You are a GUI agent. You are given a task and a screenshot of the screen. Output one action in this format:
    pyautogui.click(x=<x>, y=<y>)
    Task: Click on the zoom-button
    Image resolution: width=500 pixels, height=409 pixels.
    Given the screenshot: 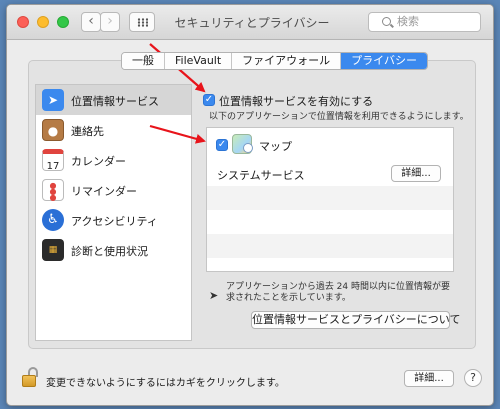 What is the action you would take?
    pyautogui.click(x=63, y=22)
    